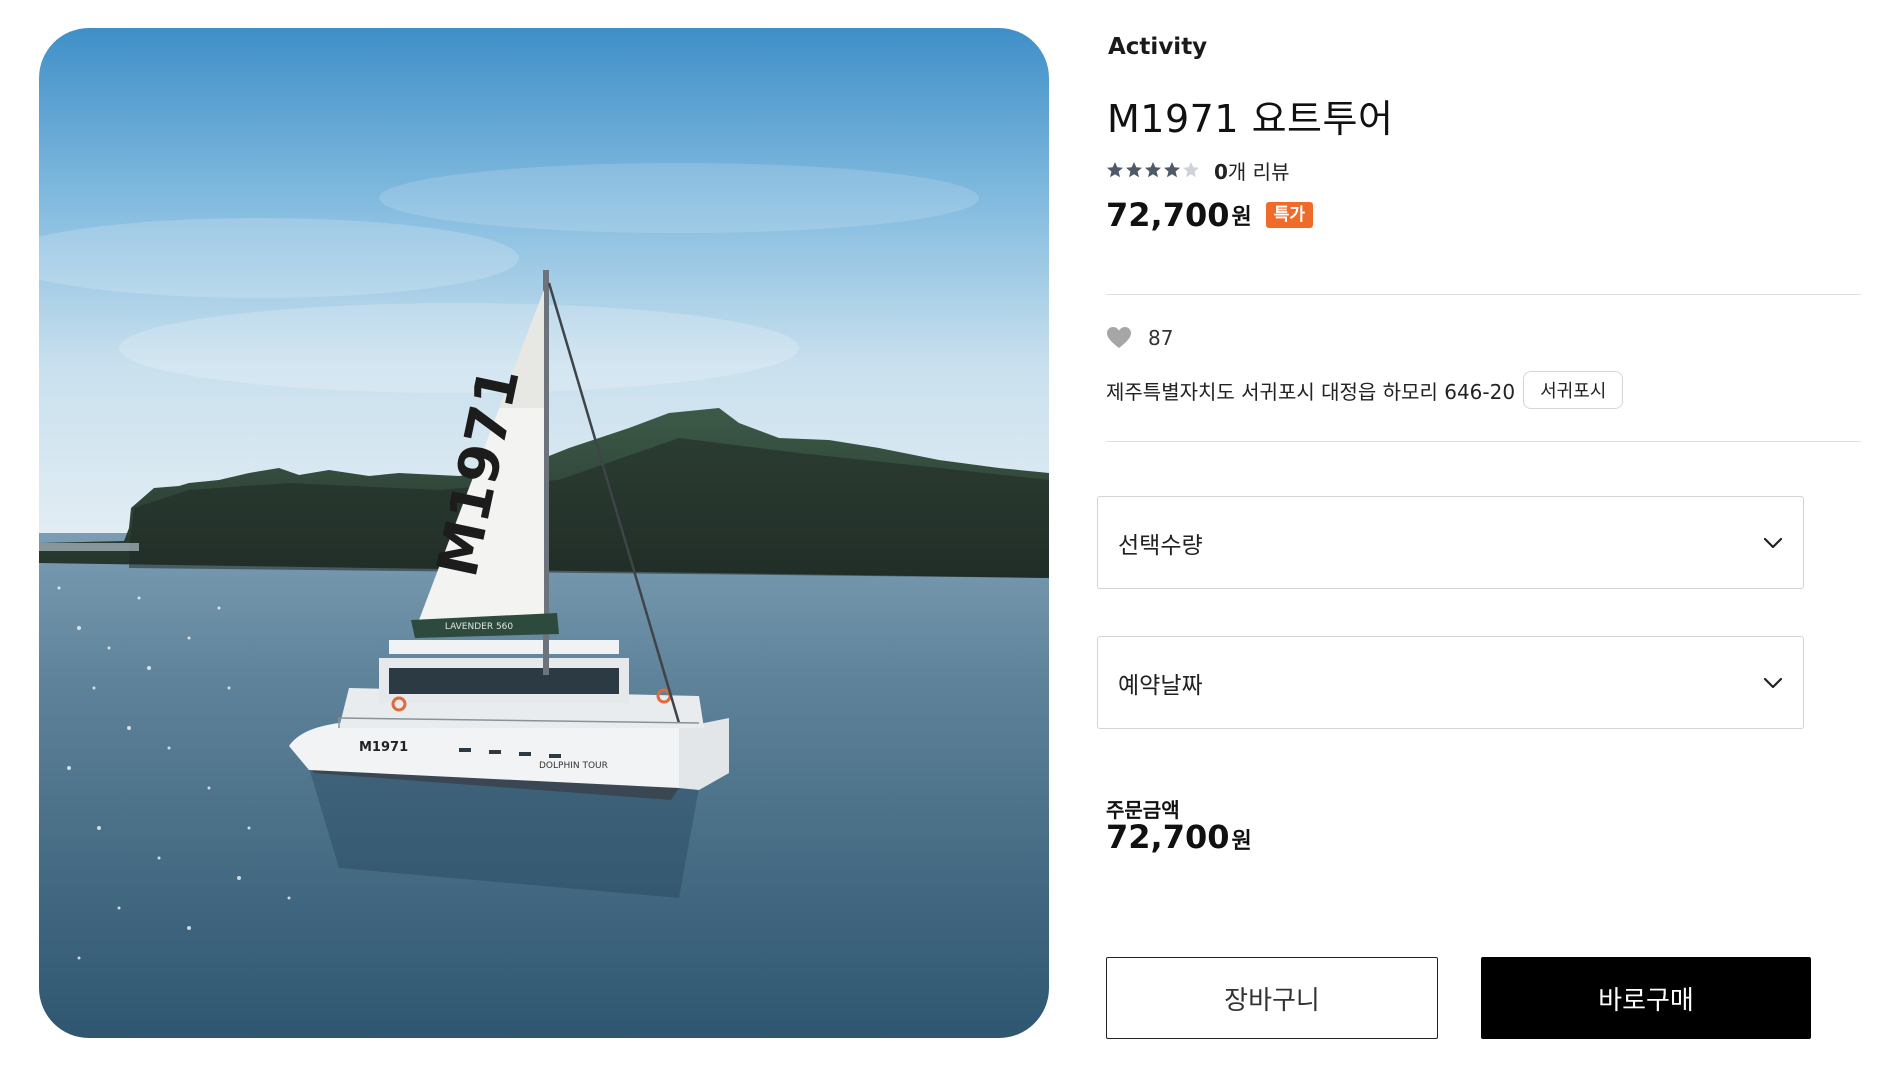 The image size is (1885, 1074). I want to click on add-to-cart-button: 장바구니, so click(1272, 998).